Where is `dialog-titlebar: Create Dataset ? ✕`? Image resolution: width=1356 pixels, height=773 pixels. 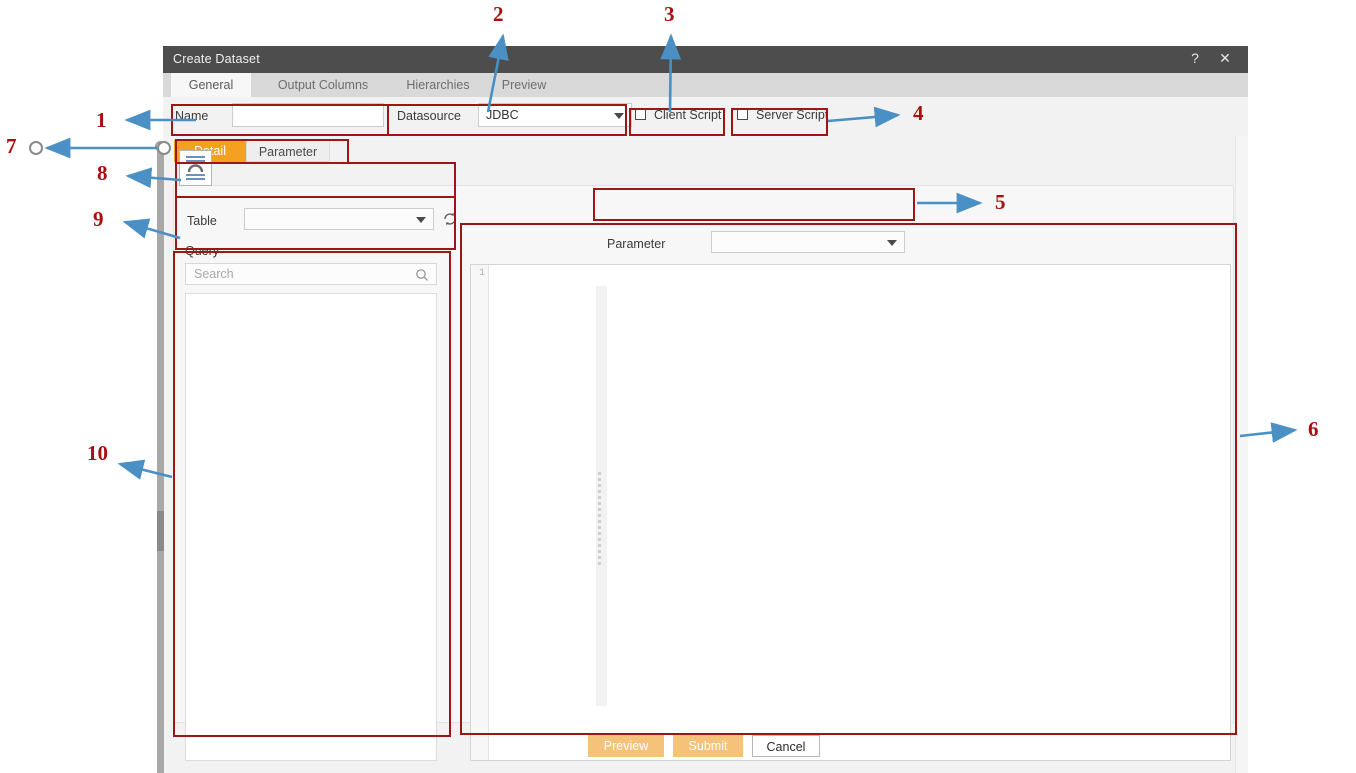
dialog-titlebar: Create Dataset ? ✕ is located at coordinates (705, 59).